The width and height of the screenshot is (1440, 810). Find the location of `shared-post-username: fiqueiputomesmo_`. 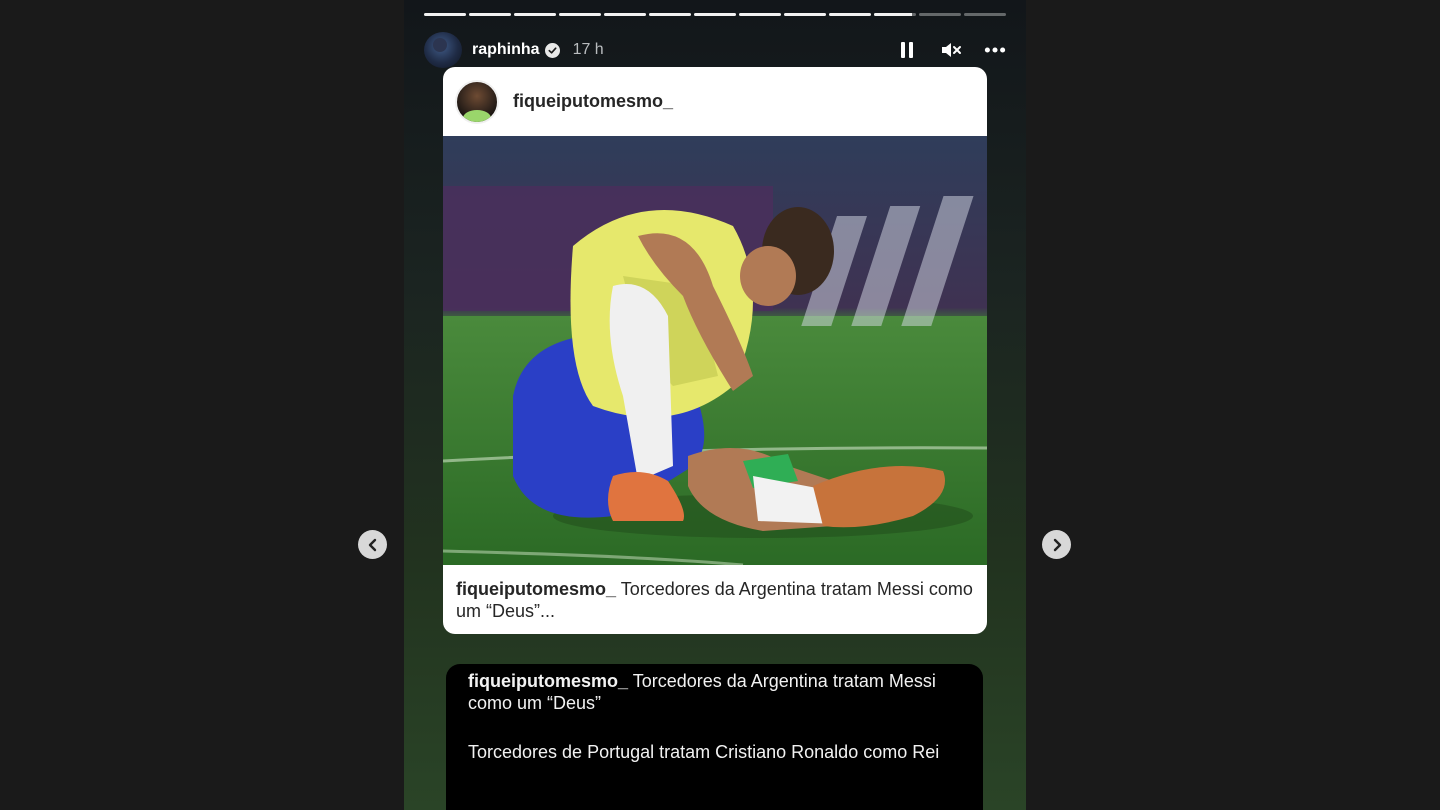

shared-post-username: fiqueiputomesmo_ is located at coordinates (593, 101).